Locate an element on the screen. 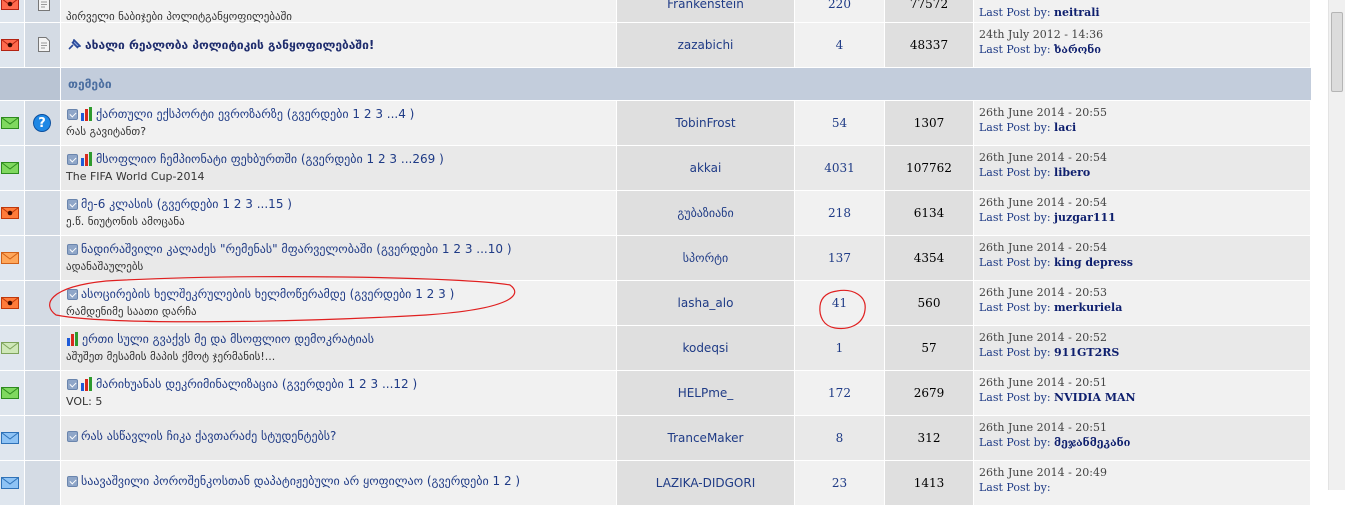 This screenshot has width=1366, height=506. topic-replies-link: 41 is located at coordinates (839, 303).